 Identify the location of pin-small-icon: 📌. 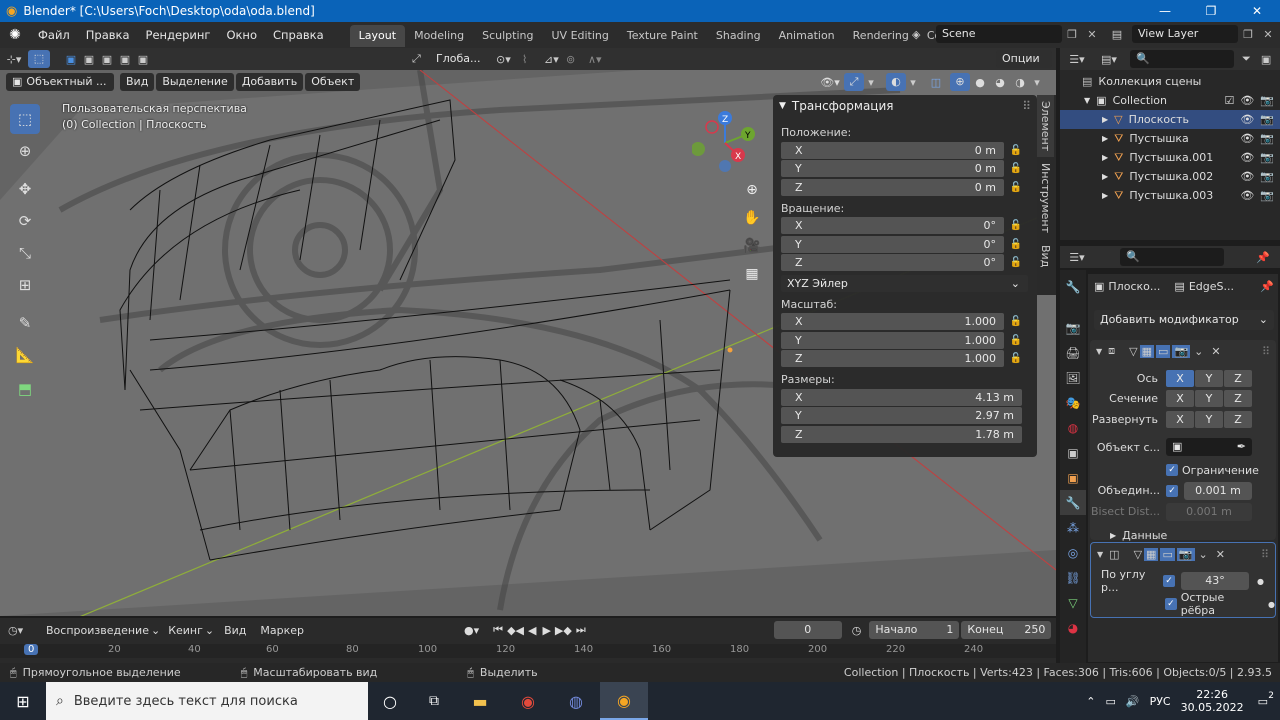
(1267, 286).